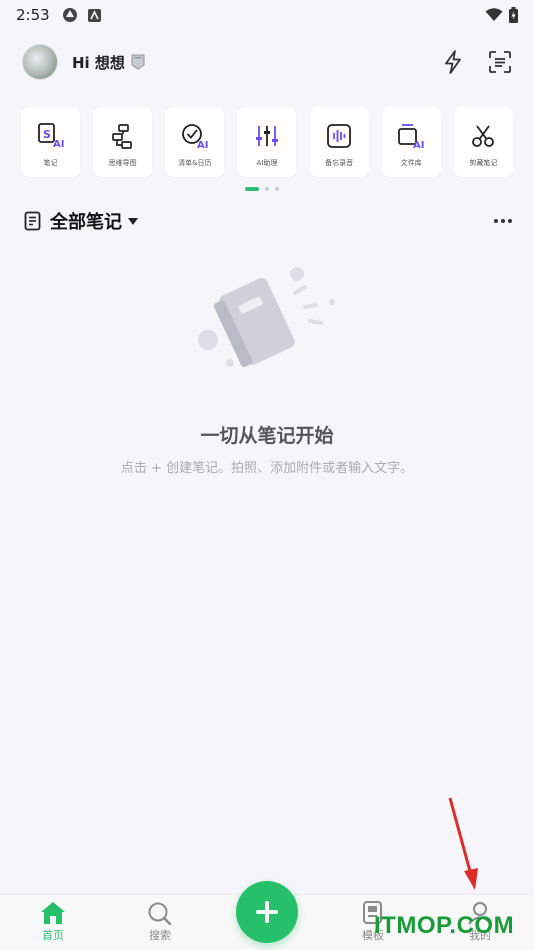 Image resolution: width=534 pixels, height=950 pixels. I want to click on header-actions, so click(477, 62).